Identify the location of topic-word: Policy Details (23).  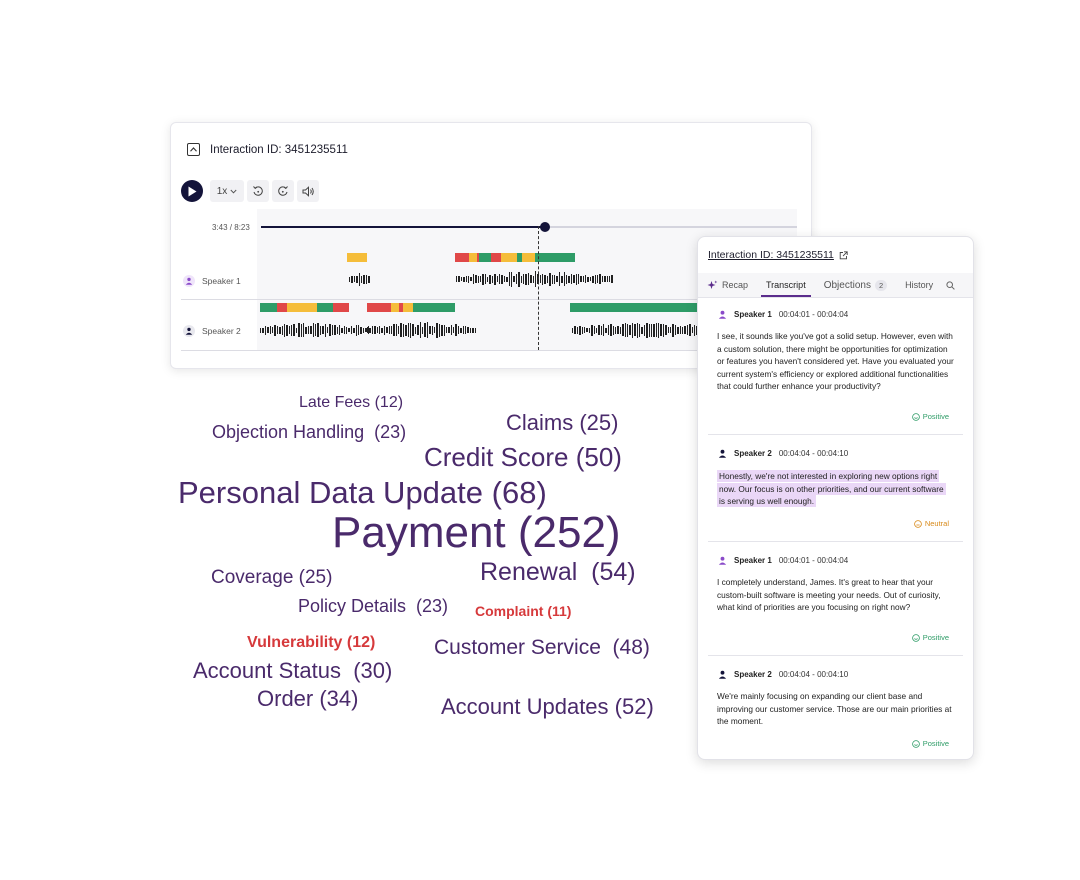
(373, 606).